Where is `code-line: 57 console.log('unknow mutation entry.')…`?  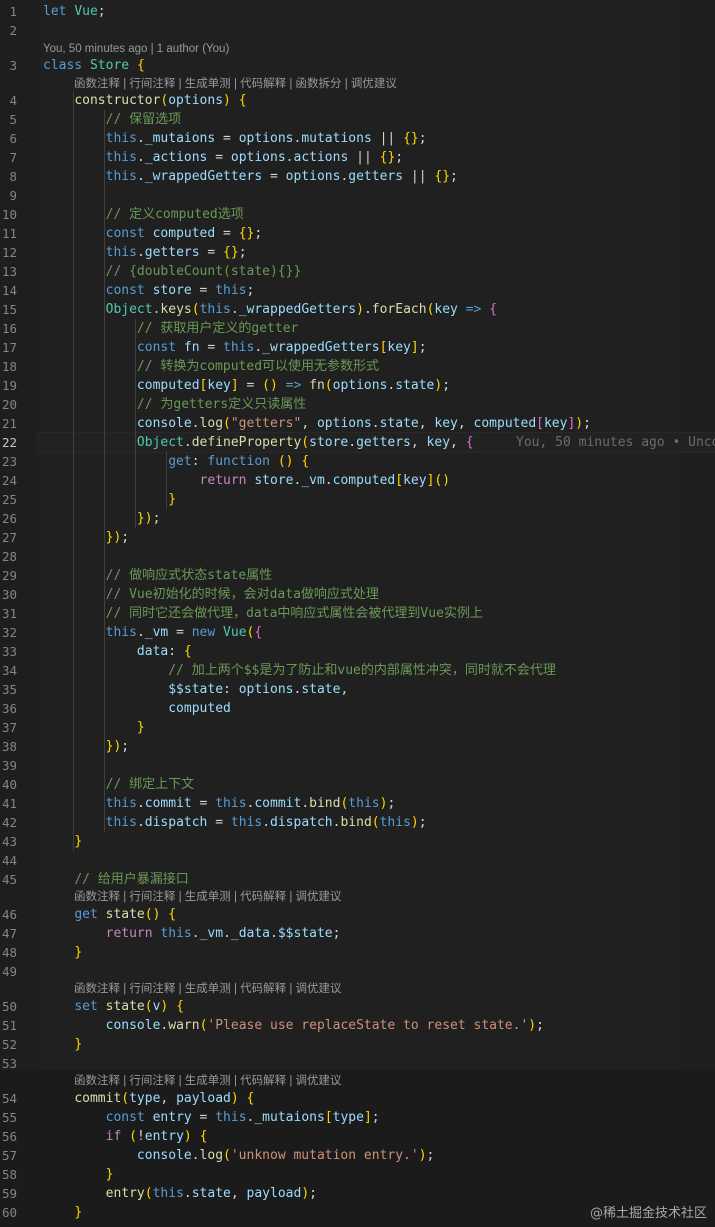
code-line: 57 console.log('unknow mutation entry.')… is located at coordinates (357, 1155).